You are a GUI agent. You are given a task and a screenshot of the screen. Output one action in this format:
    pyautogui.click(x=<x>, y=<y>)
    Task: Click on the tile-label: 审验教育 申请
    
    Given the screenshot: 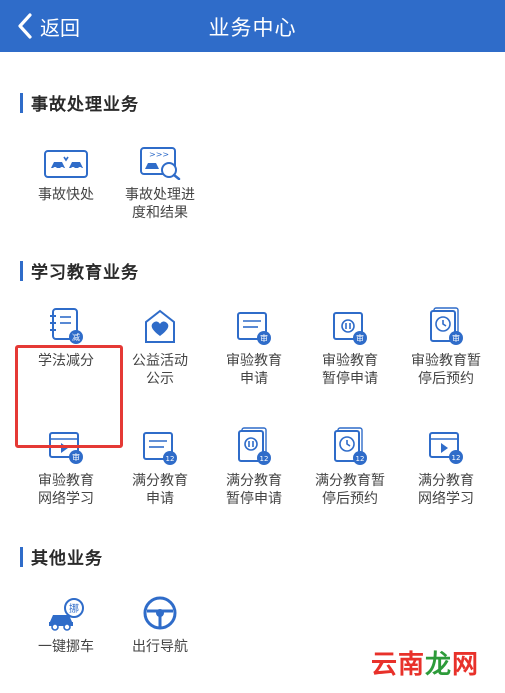 What is the action you would take?
    pyautogui.click(x=254, y=370)
    